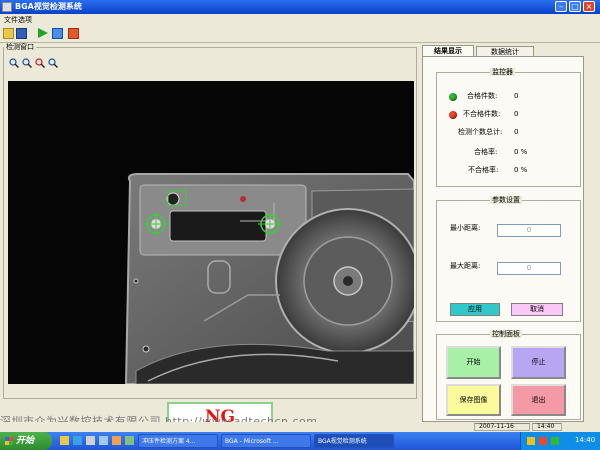 The image size is (600, 450). What do you see at coordinates (521, 152) in the screenshot?
I see `pass-rate-value: 0 %` at bounding box center [521, 152].